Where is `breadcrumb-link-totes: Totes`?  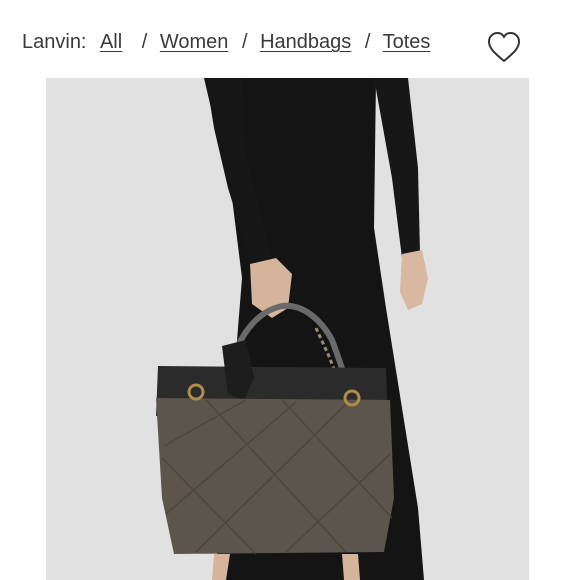 breadcrumb-link-totes: Totes is located at coordinates (407, 42).